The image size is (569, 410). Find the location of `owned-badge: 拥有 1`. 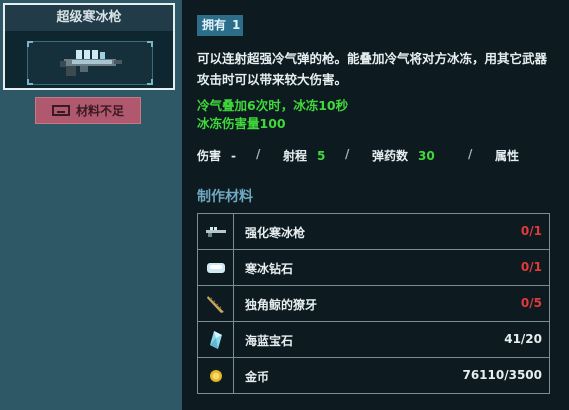

owned-badge: 拥有 1 is located at coordinates (220, 25).